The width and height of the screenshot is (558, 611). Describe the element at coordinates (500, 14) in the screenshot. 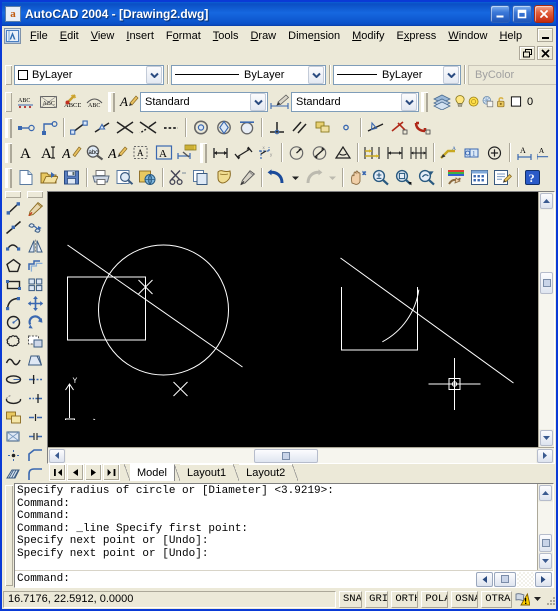

I see `minimize-button` at that location.